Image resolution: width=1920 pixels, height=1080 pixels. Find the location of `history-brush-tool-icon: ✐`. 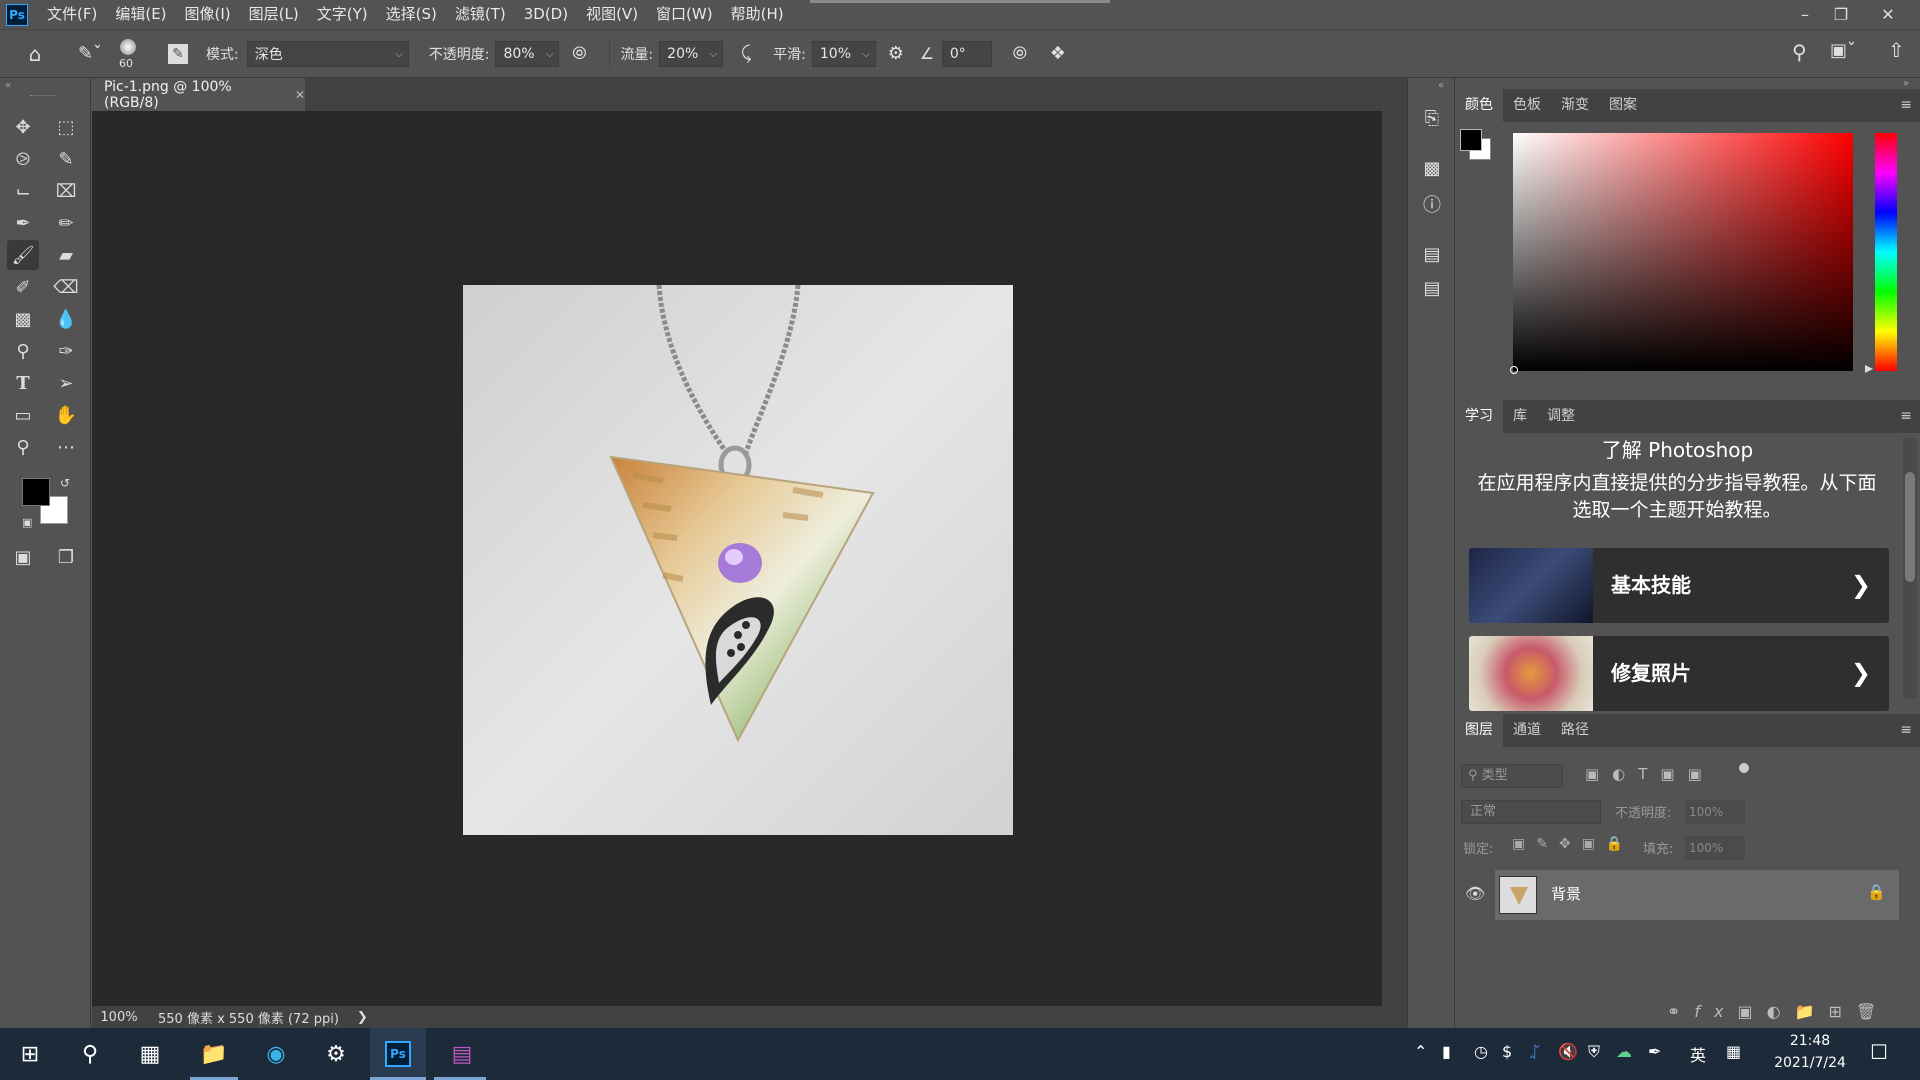

history-brush-tool-icon: ✐ is located at coordinates (23, 287).